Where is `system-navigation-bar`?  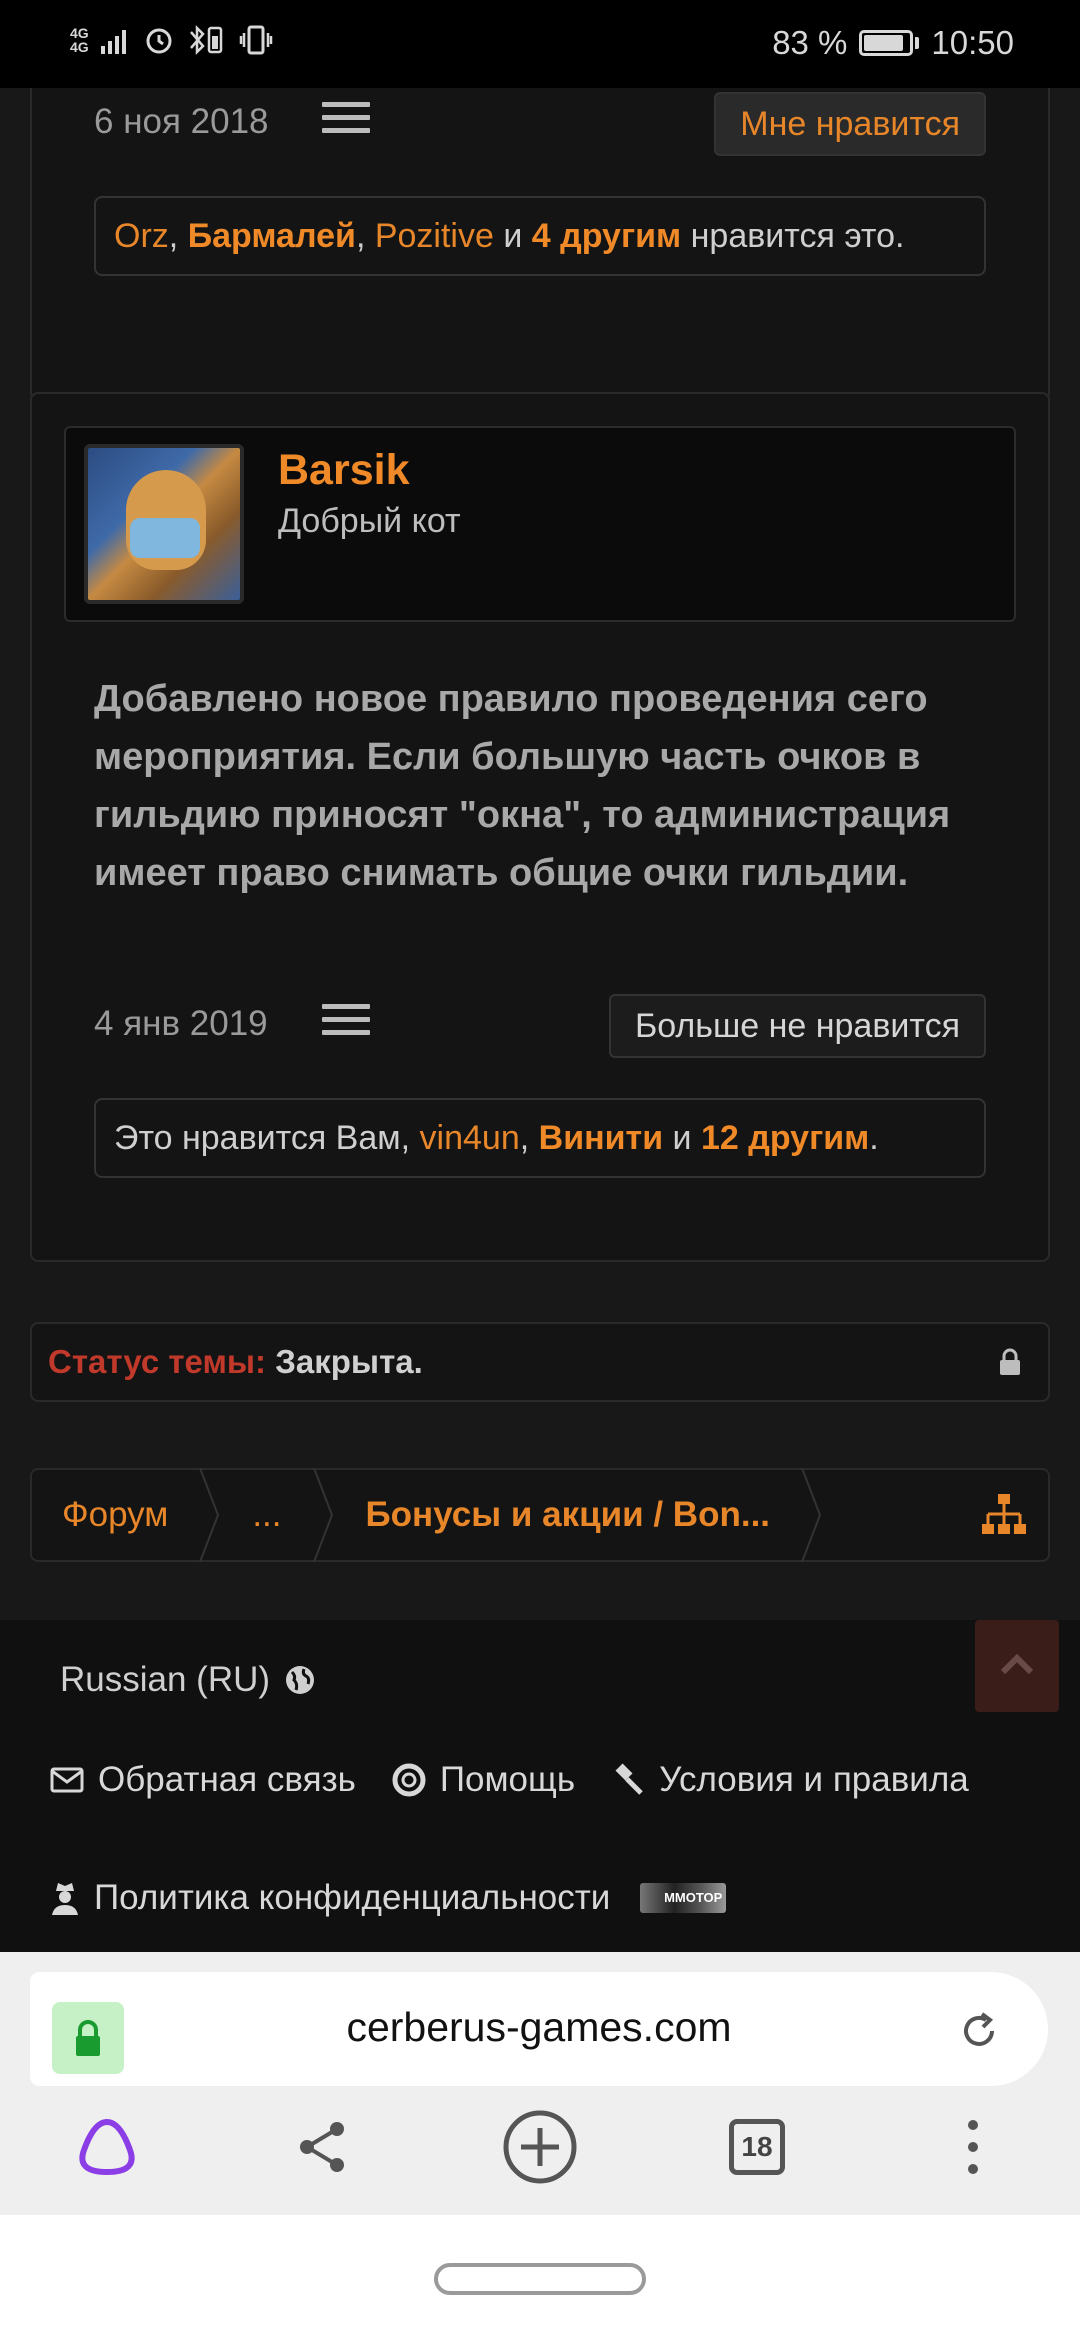
system-navigation-bar is located at coordinates (540, 2277).